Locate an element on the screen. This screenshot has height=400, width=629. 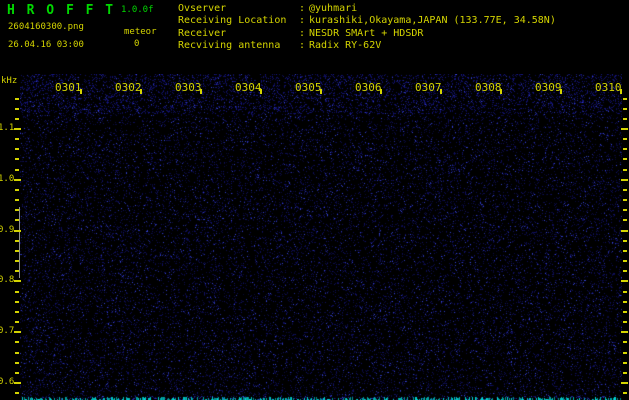
app-title: H R O F F T is located at coordinates (61, 10).